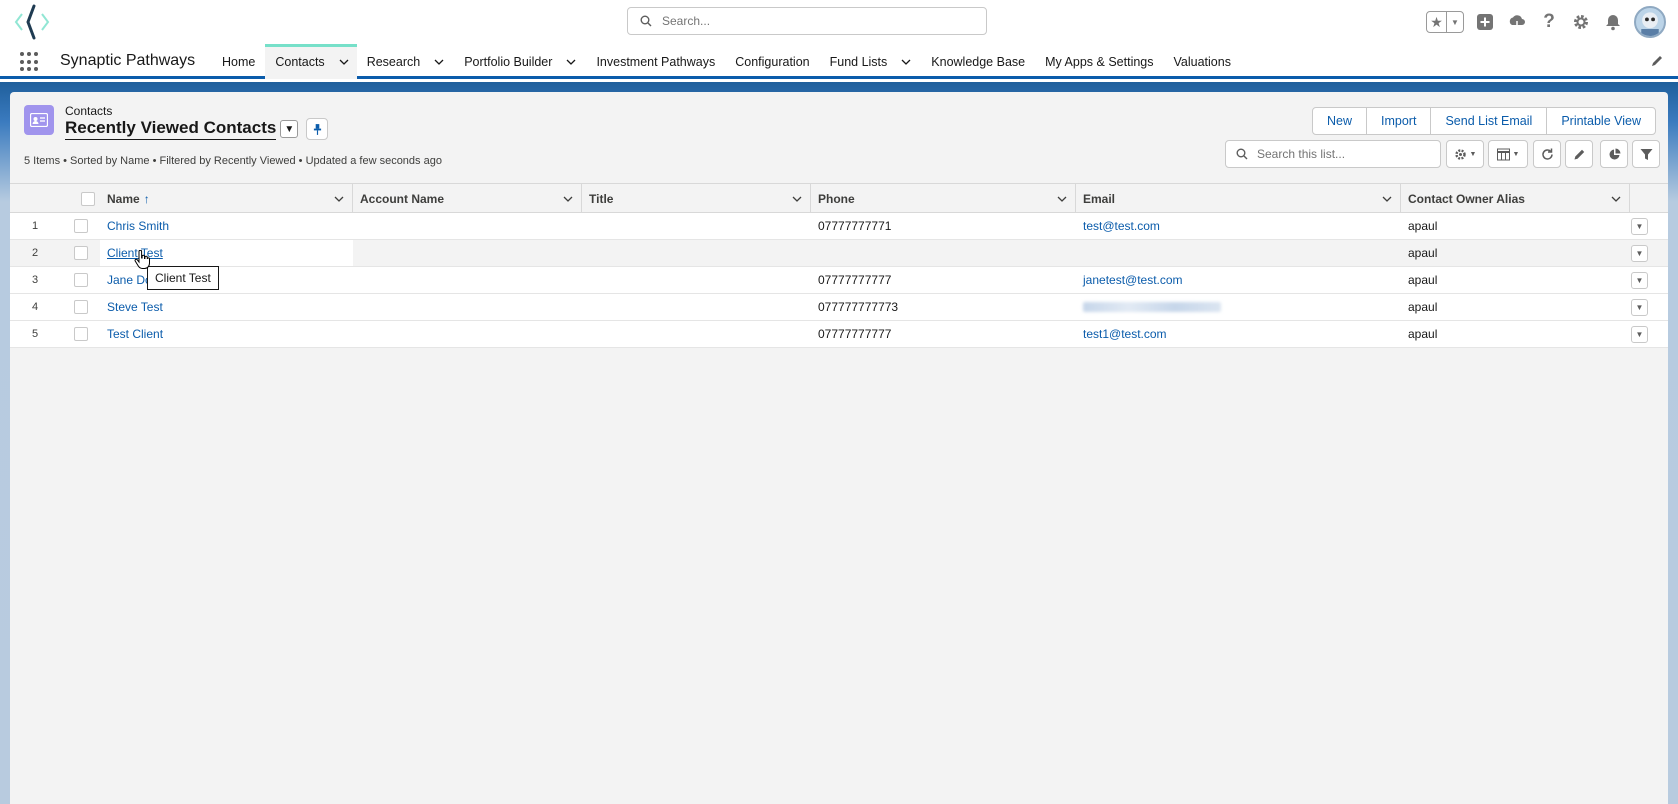  I want to click on column-header-email: Email, so click(1238, 198).